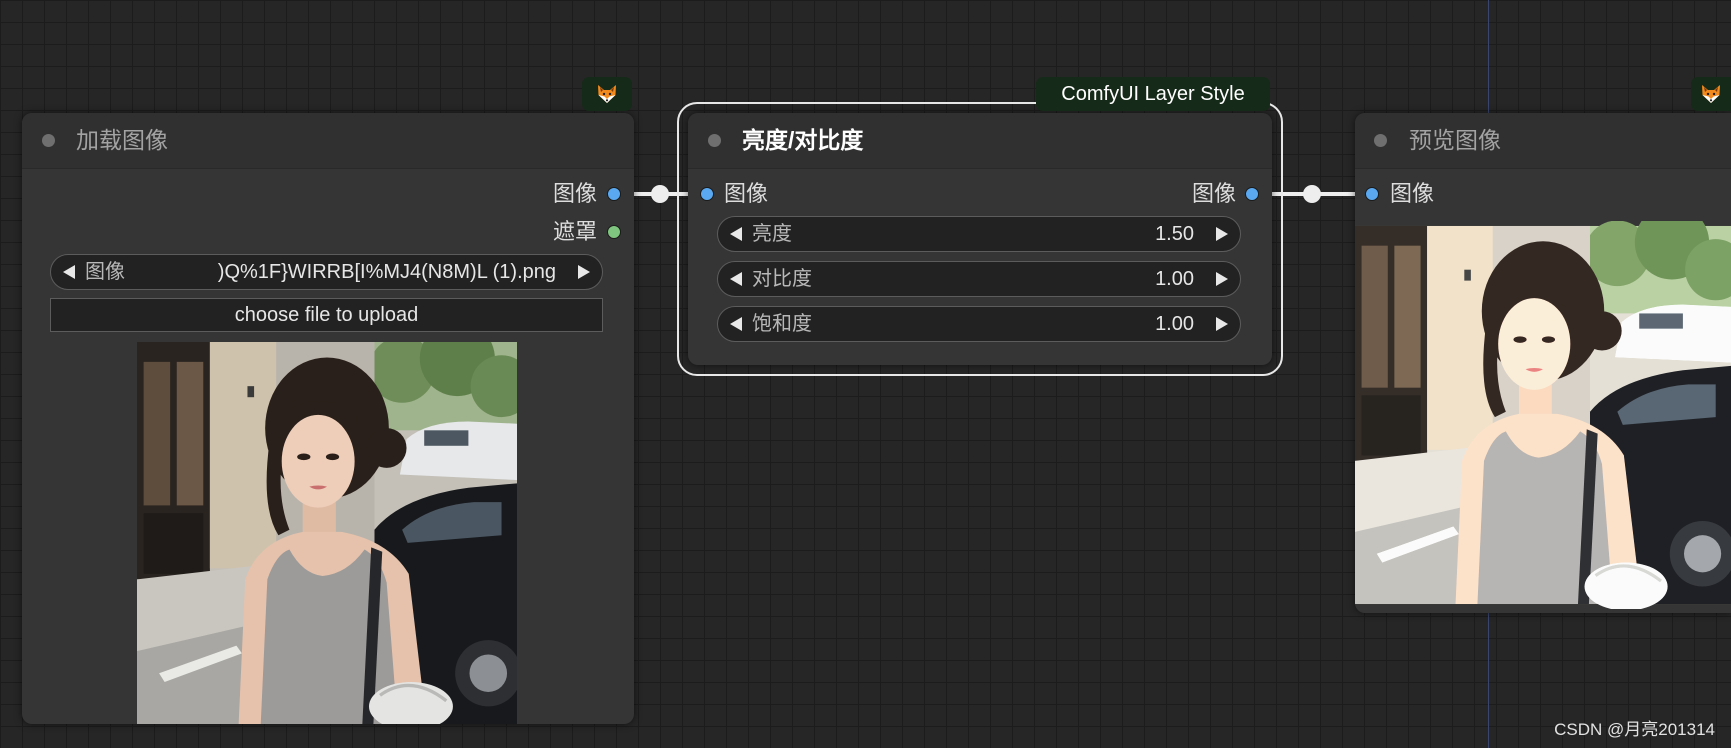 The width and height of the screenshot is (1731, 748). What do you see at coordinates (803, 140) in the screenshot?
I see `node-title: 亮度/对比度` at bounding box center [803, 140].